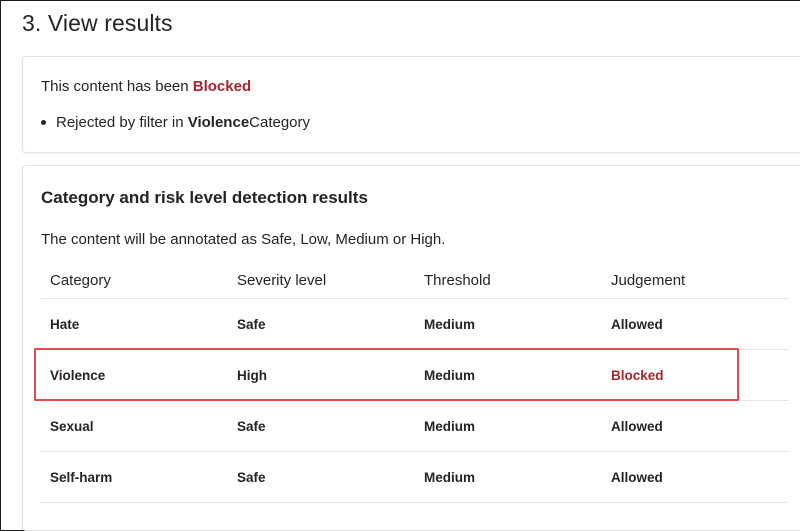 The height and width of the screenshot is (531, 800). Describe the element at coordinates (120, 122) in the screenshot. I see `reason-prefix: Rejected by filter in` at that location.